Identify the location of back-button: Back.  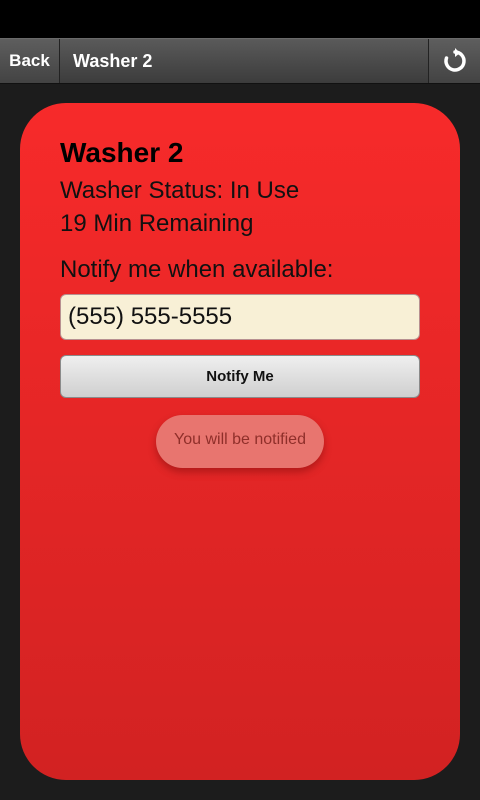
(30, 61).